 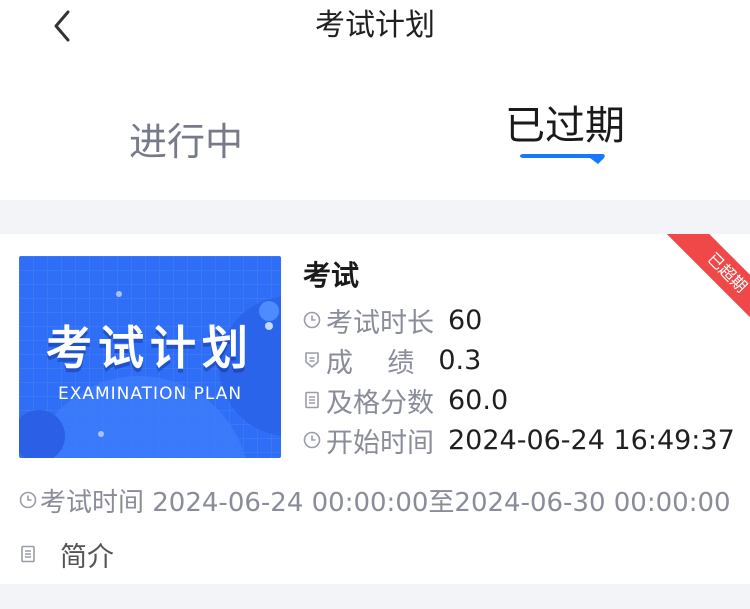 I want to click on row-label: 开始时间, so click(x=380, y=443).